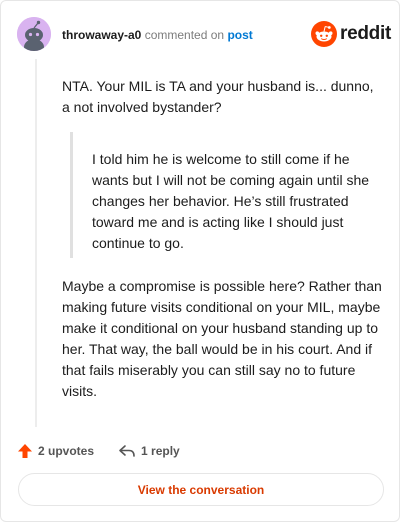 The image size is (400, 522). What do you see at coordinates (160, 451) in the screenshot?
I see `reply-count: 1 reply` at bounding box center [160, 451].